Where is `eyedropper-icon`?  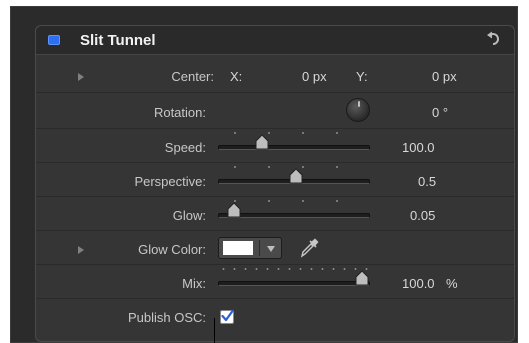 eyedropper-icon is located at coordinates (309, 248).